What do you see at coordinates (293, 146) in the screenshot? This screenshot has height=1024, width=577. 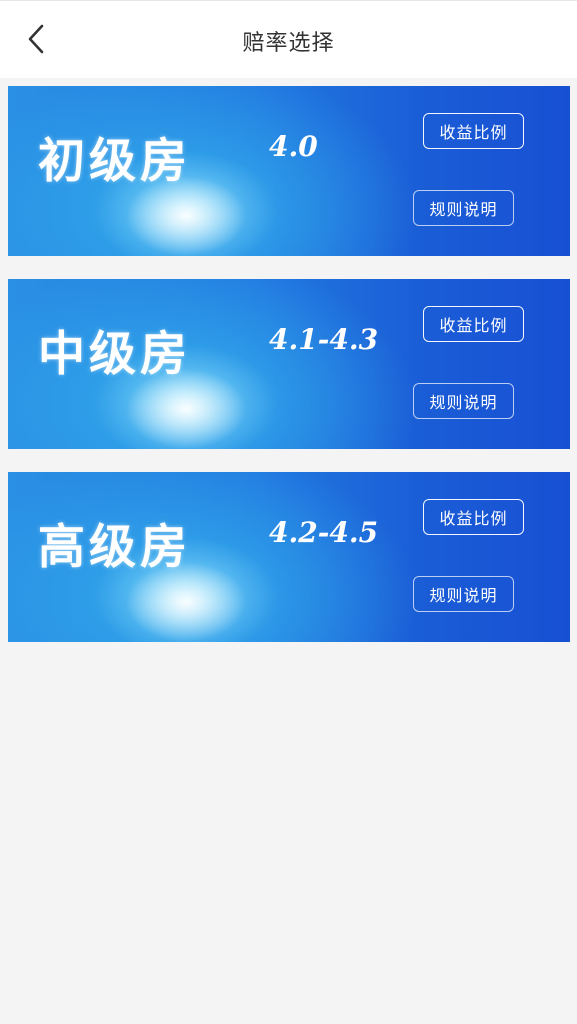 I see `room-rate: 4.0` at bounding box center [293, 146].